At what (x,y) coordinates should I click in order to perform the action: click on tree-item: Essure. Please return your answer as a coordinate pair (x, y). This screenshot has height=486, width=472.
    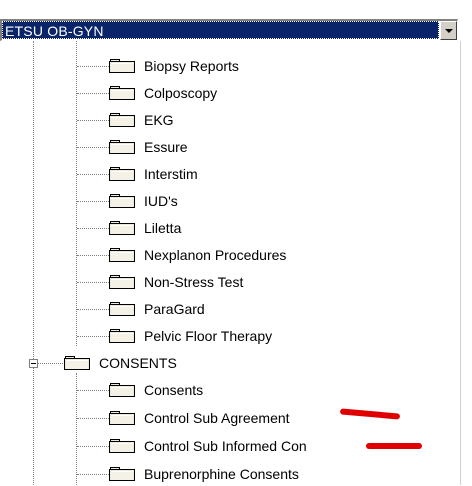
    Looking at the image, I should click on (148, 147).